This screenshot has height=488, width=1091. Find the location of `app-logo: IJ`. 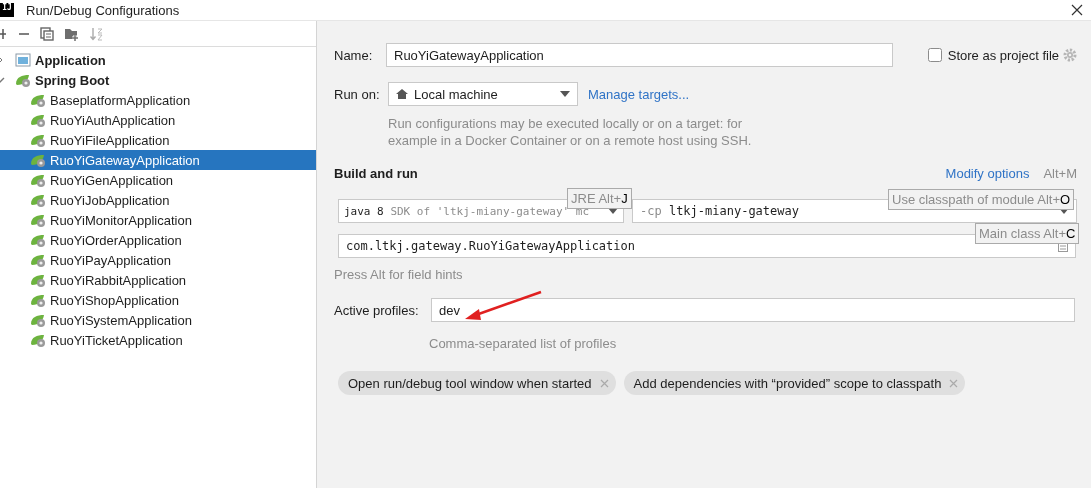

app-logo: IJ is located at coordinates (7, 10).